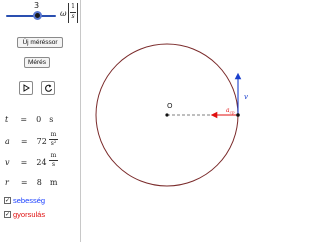  Describe the element at coordinates (7, 141) in the screenshot. I see `acceleration-symbol: a` at that location.